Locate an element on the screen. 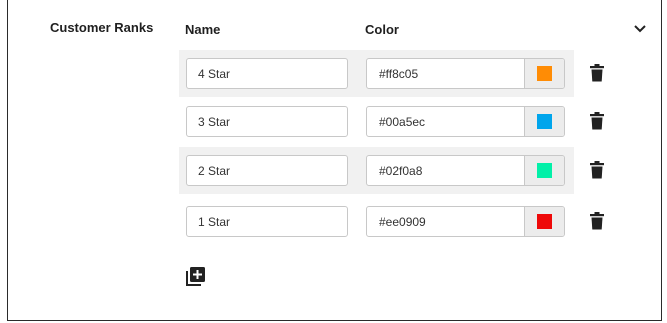 The height and width of the screenshot is (323, 667). column-header-color: Color is located at coordinates (382, 29).